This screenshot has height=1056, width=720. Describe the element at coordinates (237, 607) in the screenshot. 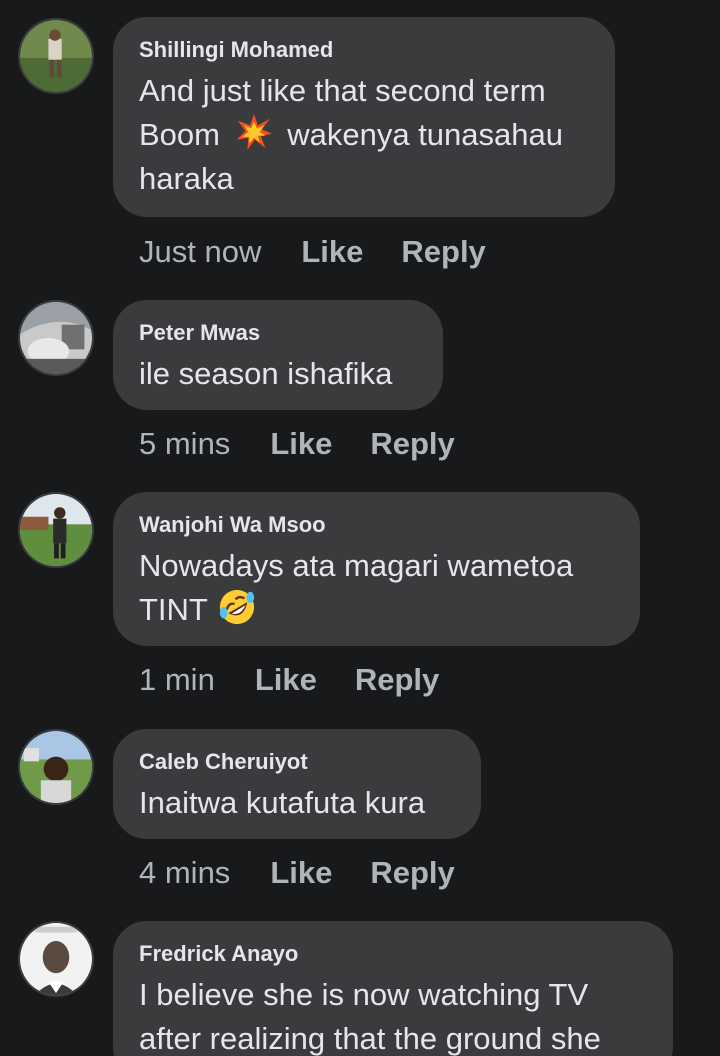

I see `rolling-laughing-emoji-icon` at that location.